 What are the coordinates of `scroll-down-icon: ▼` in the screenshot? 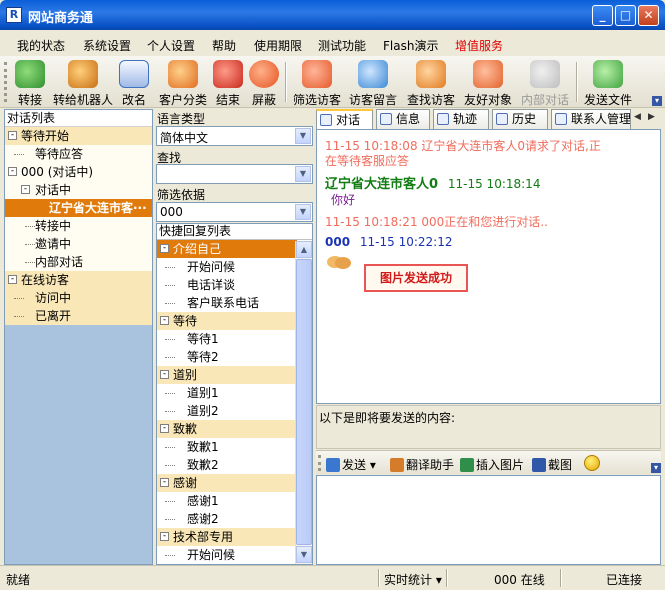 It's located at (304, 554).